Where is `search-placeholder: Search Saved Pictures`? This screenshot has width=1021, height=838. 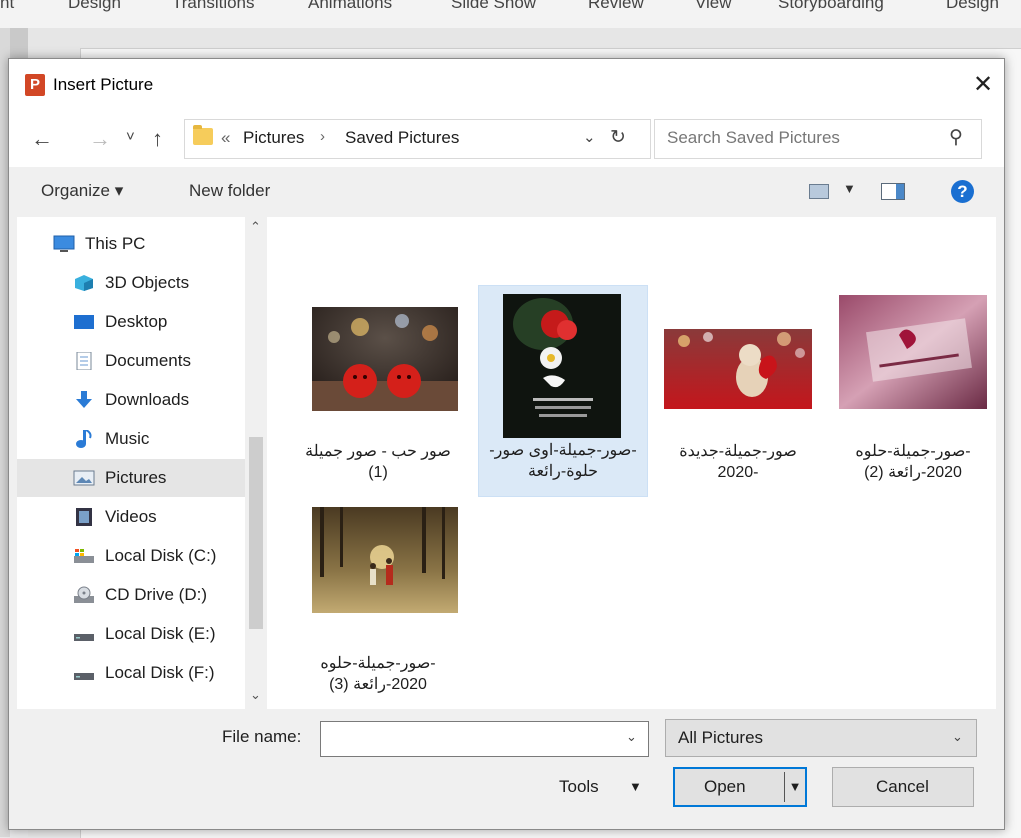 search-placeholder: Search Saved Pictures is located at coordinates (753, 137).